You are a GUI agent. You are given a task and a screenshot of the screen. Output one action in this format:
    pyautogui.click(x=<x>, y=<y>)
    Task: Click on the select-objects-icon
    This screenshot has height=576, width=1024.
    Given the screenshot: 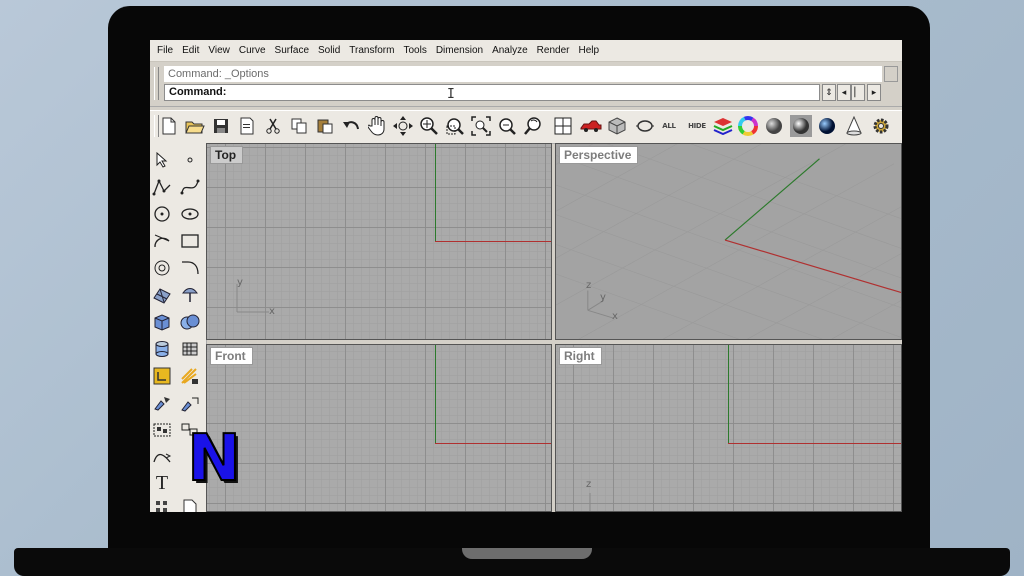 What is the action you would take?
    pyautogui.click(x=645, y=126)
    